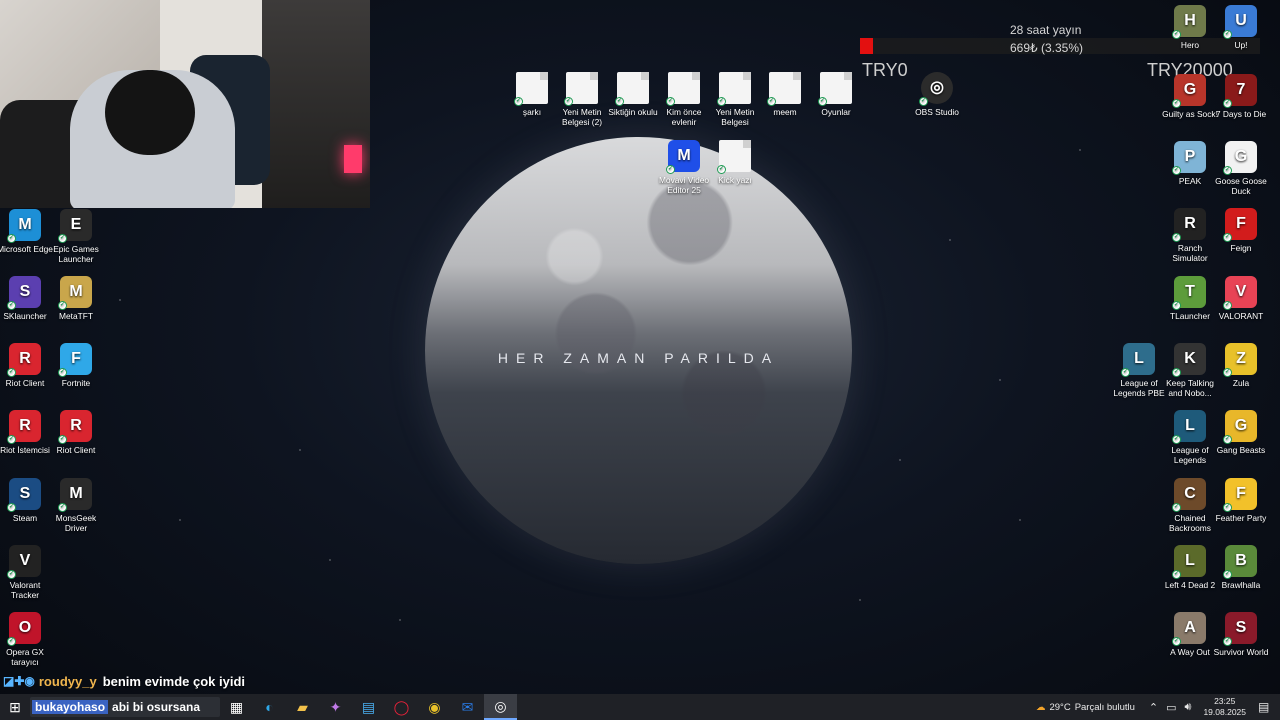 The image size is (1280, 720). What do you see at coordinates (76, 298) in the screenshot?
I see `desktop-shortcut: M ✓ MetaTFT` at bounding box center [76, 298].